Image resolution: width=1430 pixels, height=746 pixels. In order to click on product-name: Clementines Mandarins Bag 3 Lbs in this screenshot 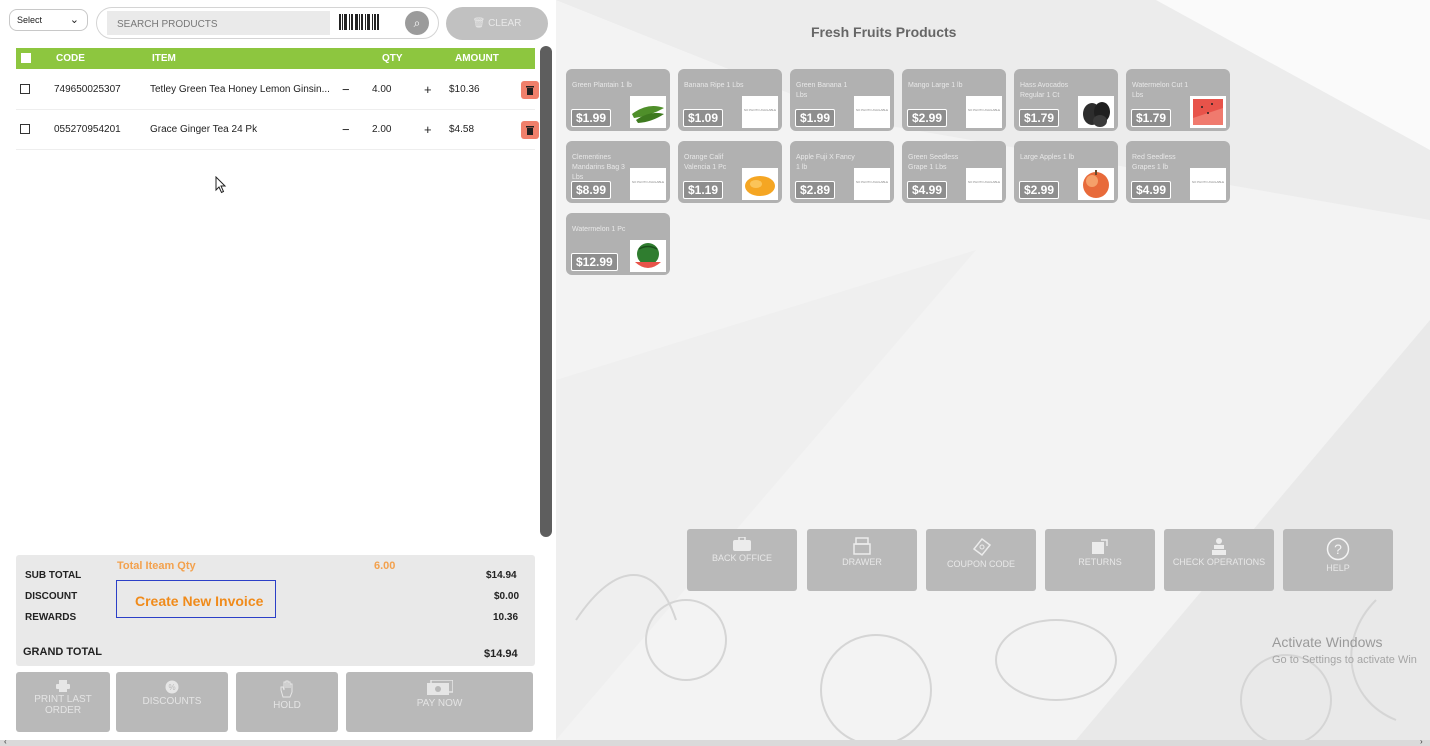, I will do `click(598, 167)`.